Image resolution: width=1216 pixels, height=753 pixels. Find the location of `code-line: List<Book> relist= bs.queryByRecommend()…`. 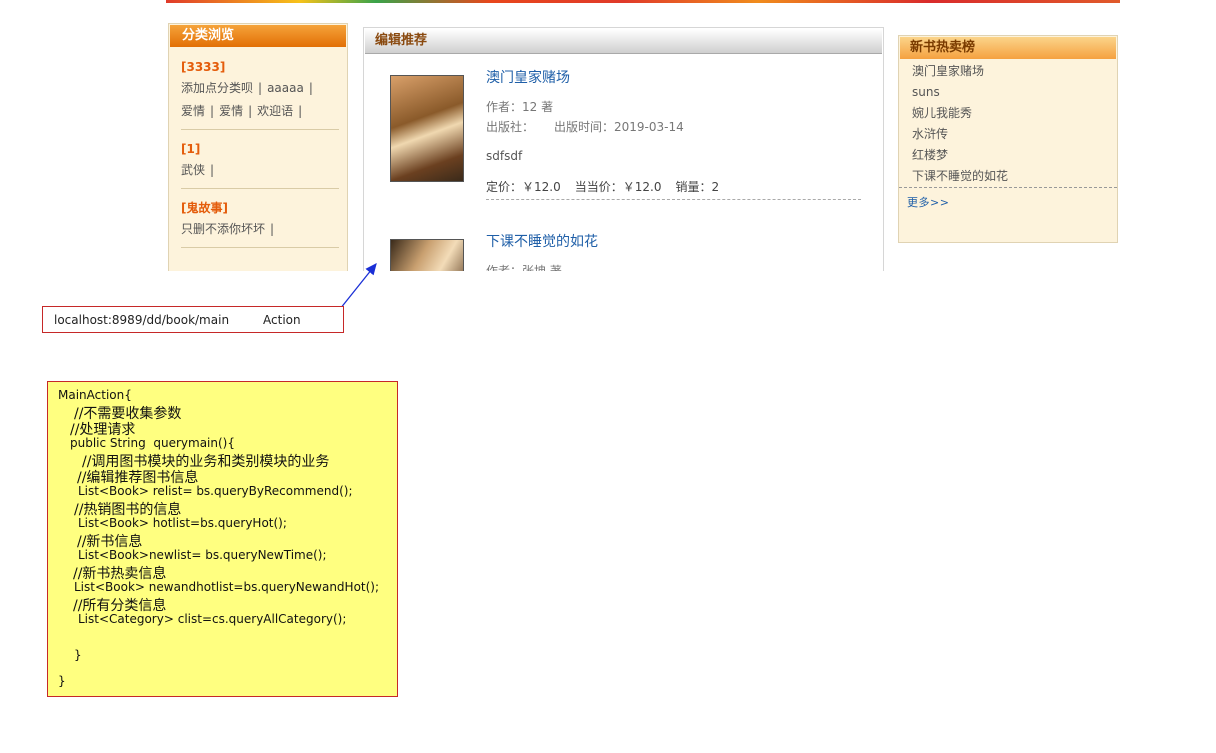

code-line: List<Book> relist= bs.queryByRecommend()… is located at coordinates (215, 491).